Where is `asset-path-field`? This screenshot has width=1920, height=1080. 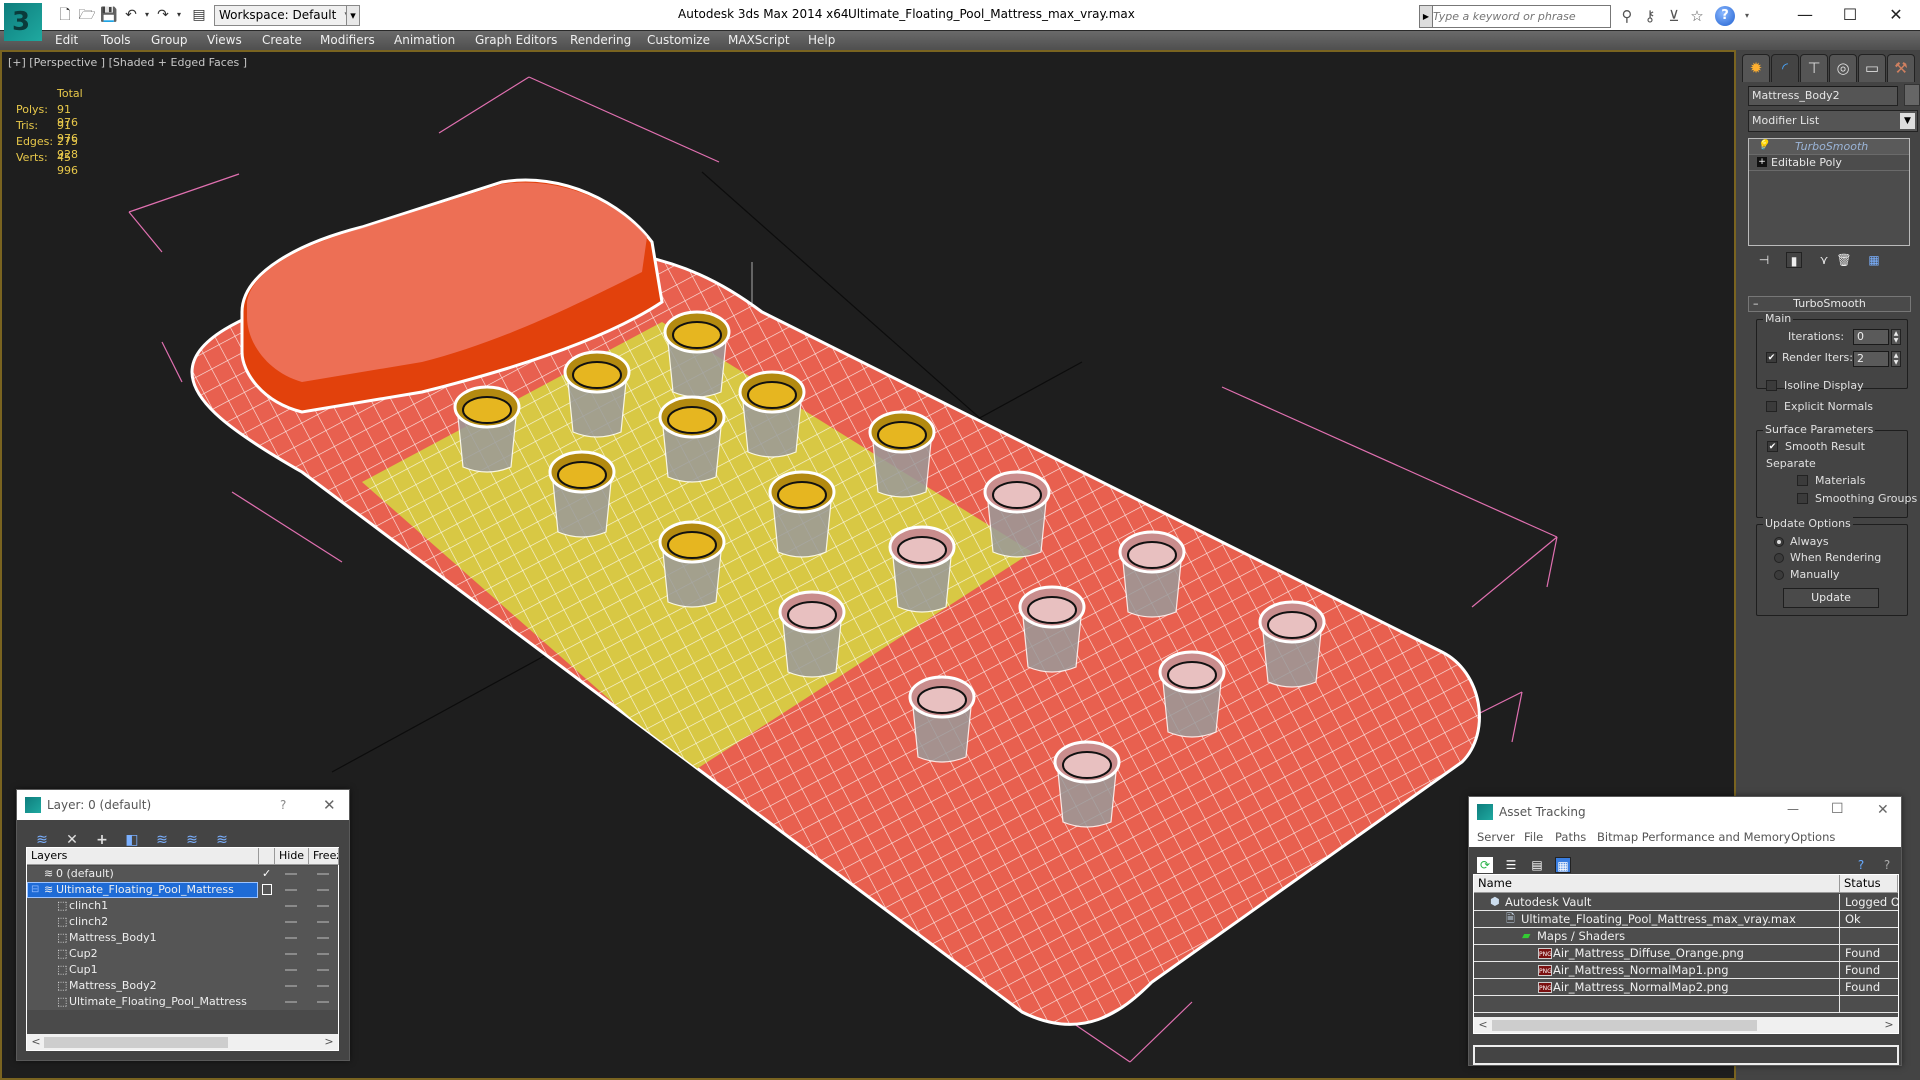
asset-path-field is located at coordinates (1686, 1055).